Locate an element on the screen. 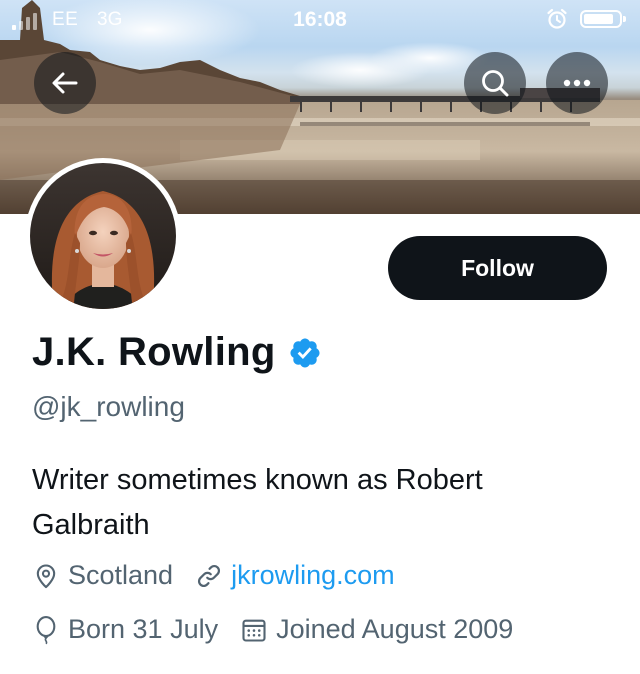  birthday-item: Born 31 July is located at coordinates (125, 629).